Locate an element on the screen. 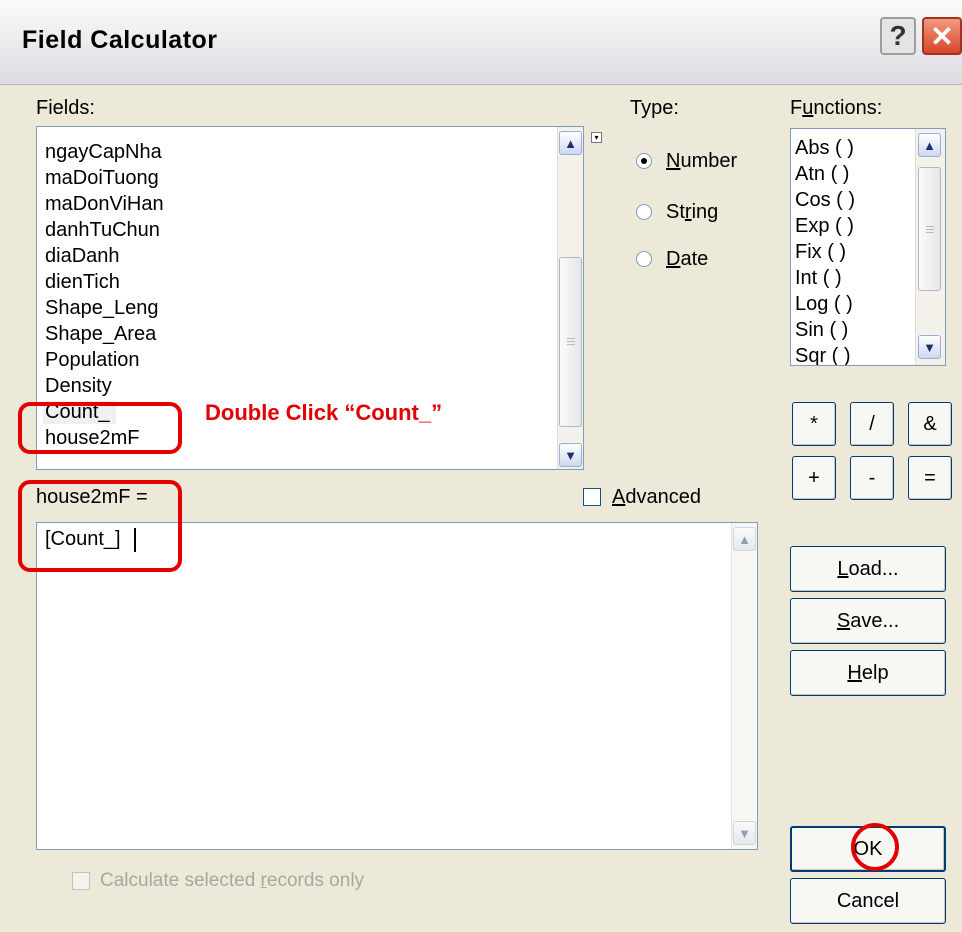 The image size is (962, 932). type-radio-number is located at coordinates (644, 161).